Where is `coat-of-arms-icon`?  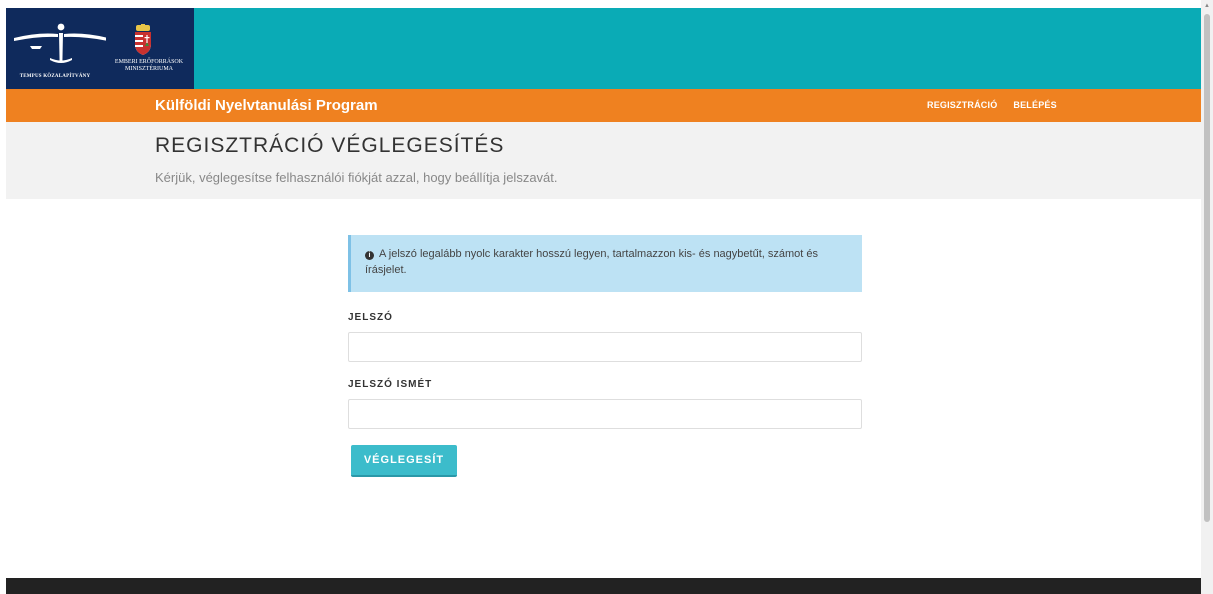
coat-of-arms-icon is located at coordinates (143, 39).